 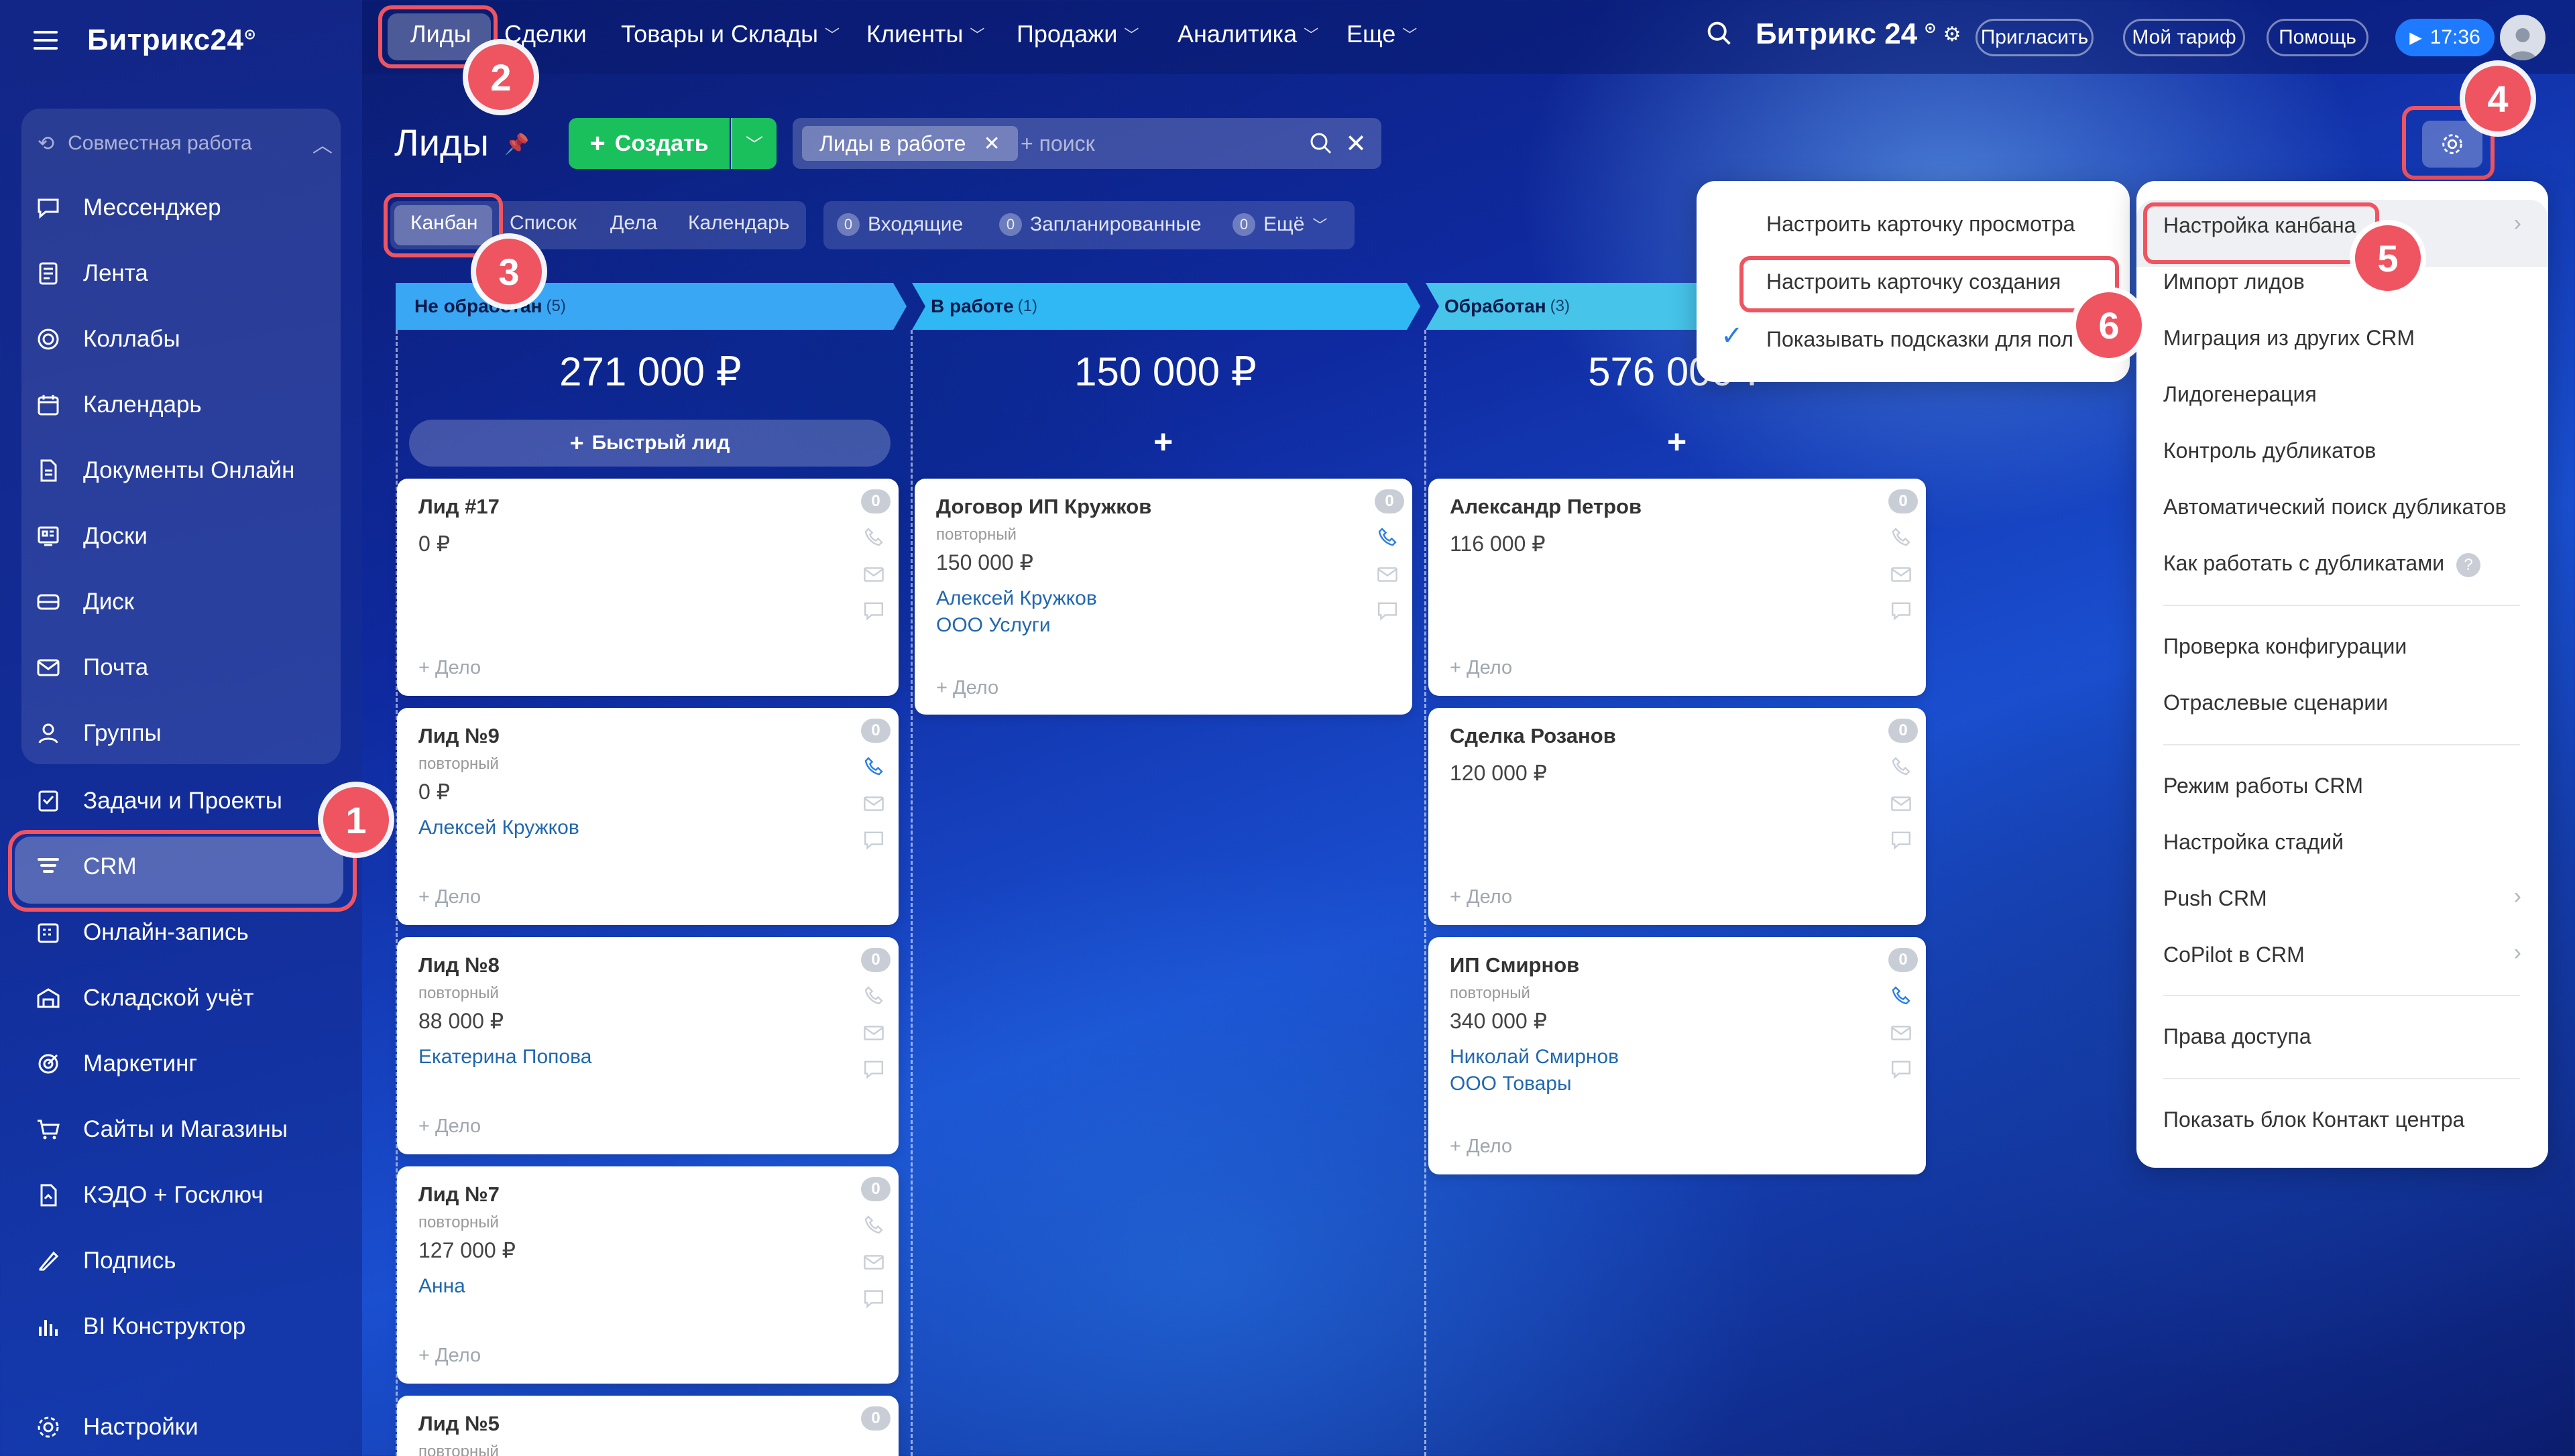 I want to click on help-icon: ?, so click(x=2468, y=564).